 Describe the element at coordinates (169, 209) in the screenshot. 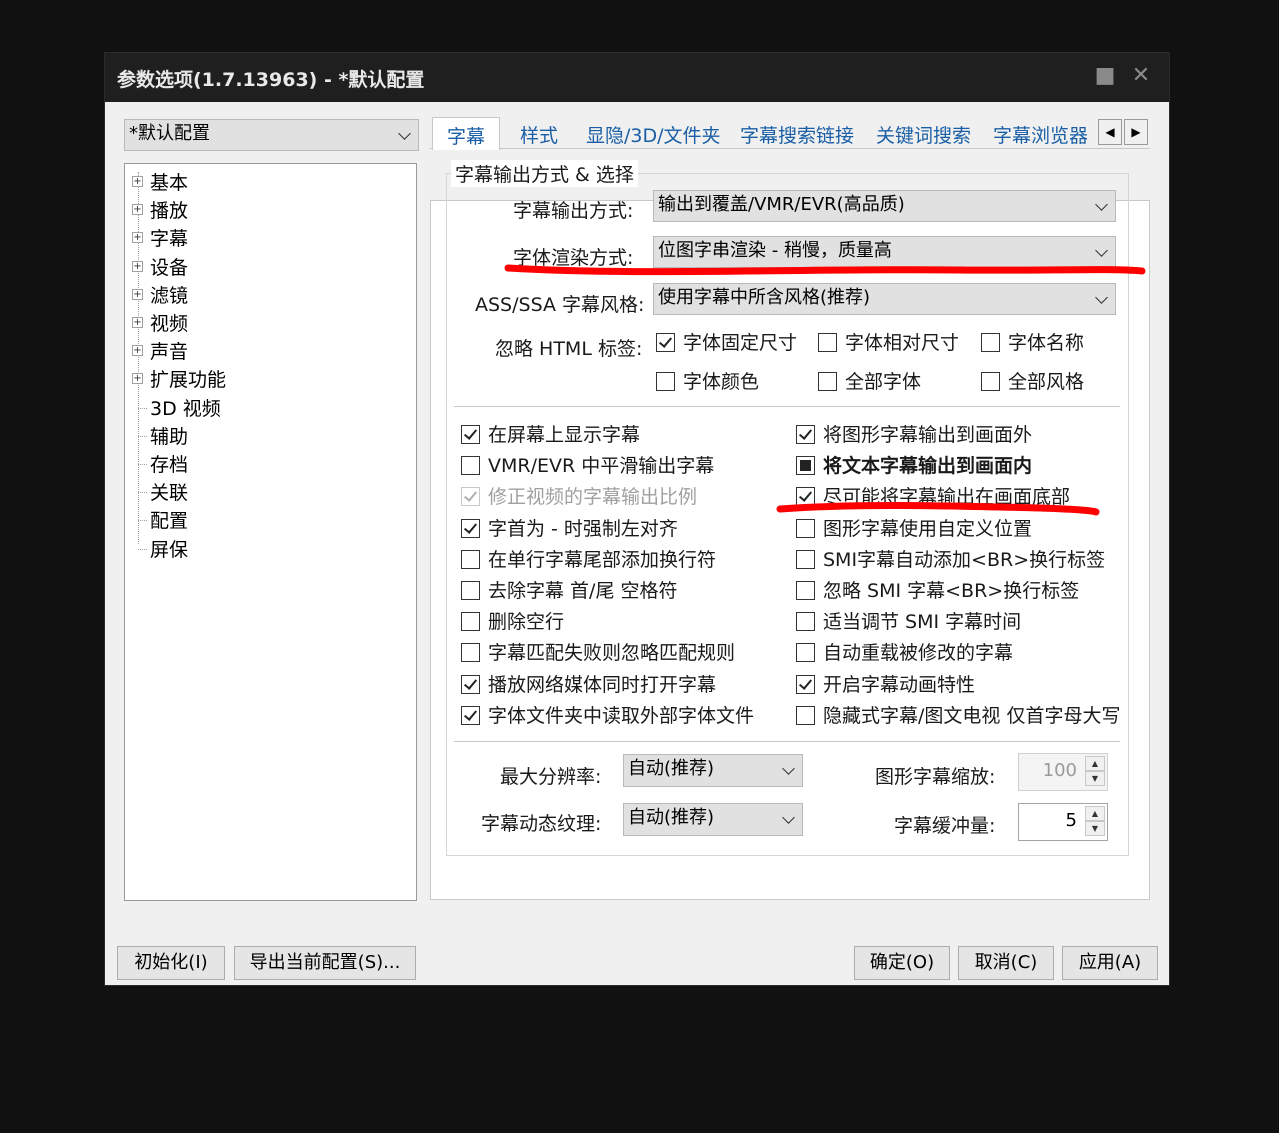

I see `tree-item: 播放` at that location.